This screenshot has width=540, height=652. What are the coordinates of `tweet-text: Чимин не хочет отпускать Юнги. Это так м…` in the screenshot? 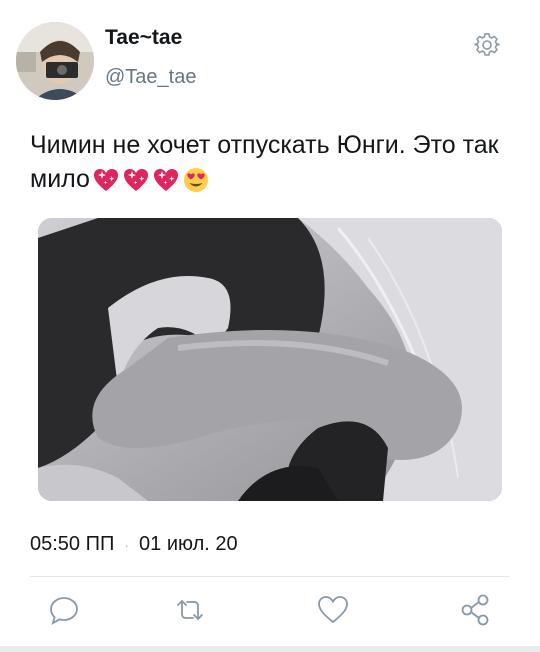 It's located at (270, 162).